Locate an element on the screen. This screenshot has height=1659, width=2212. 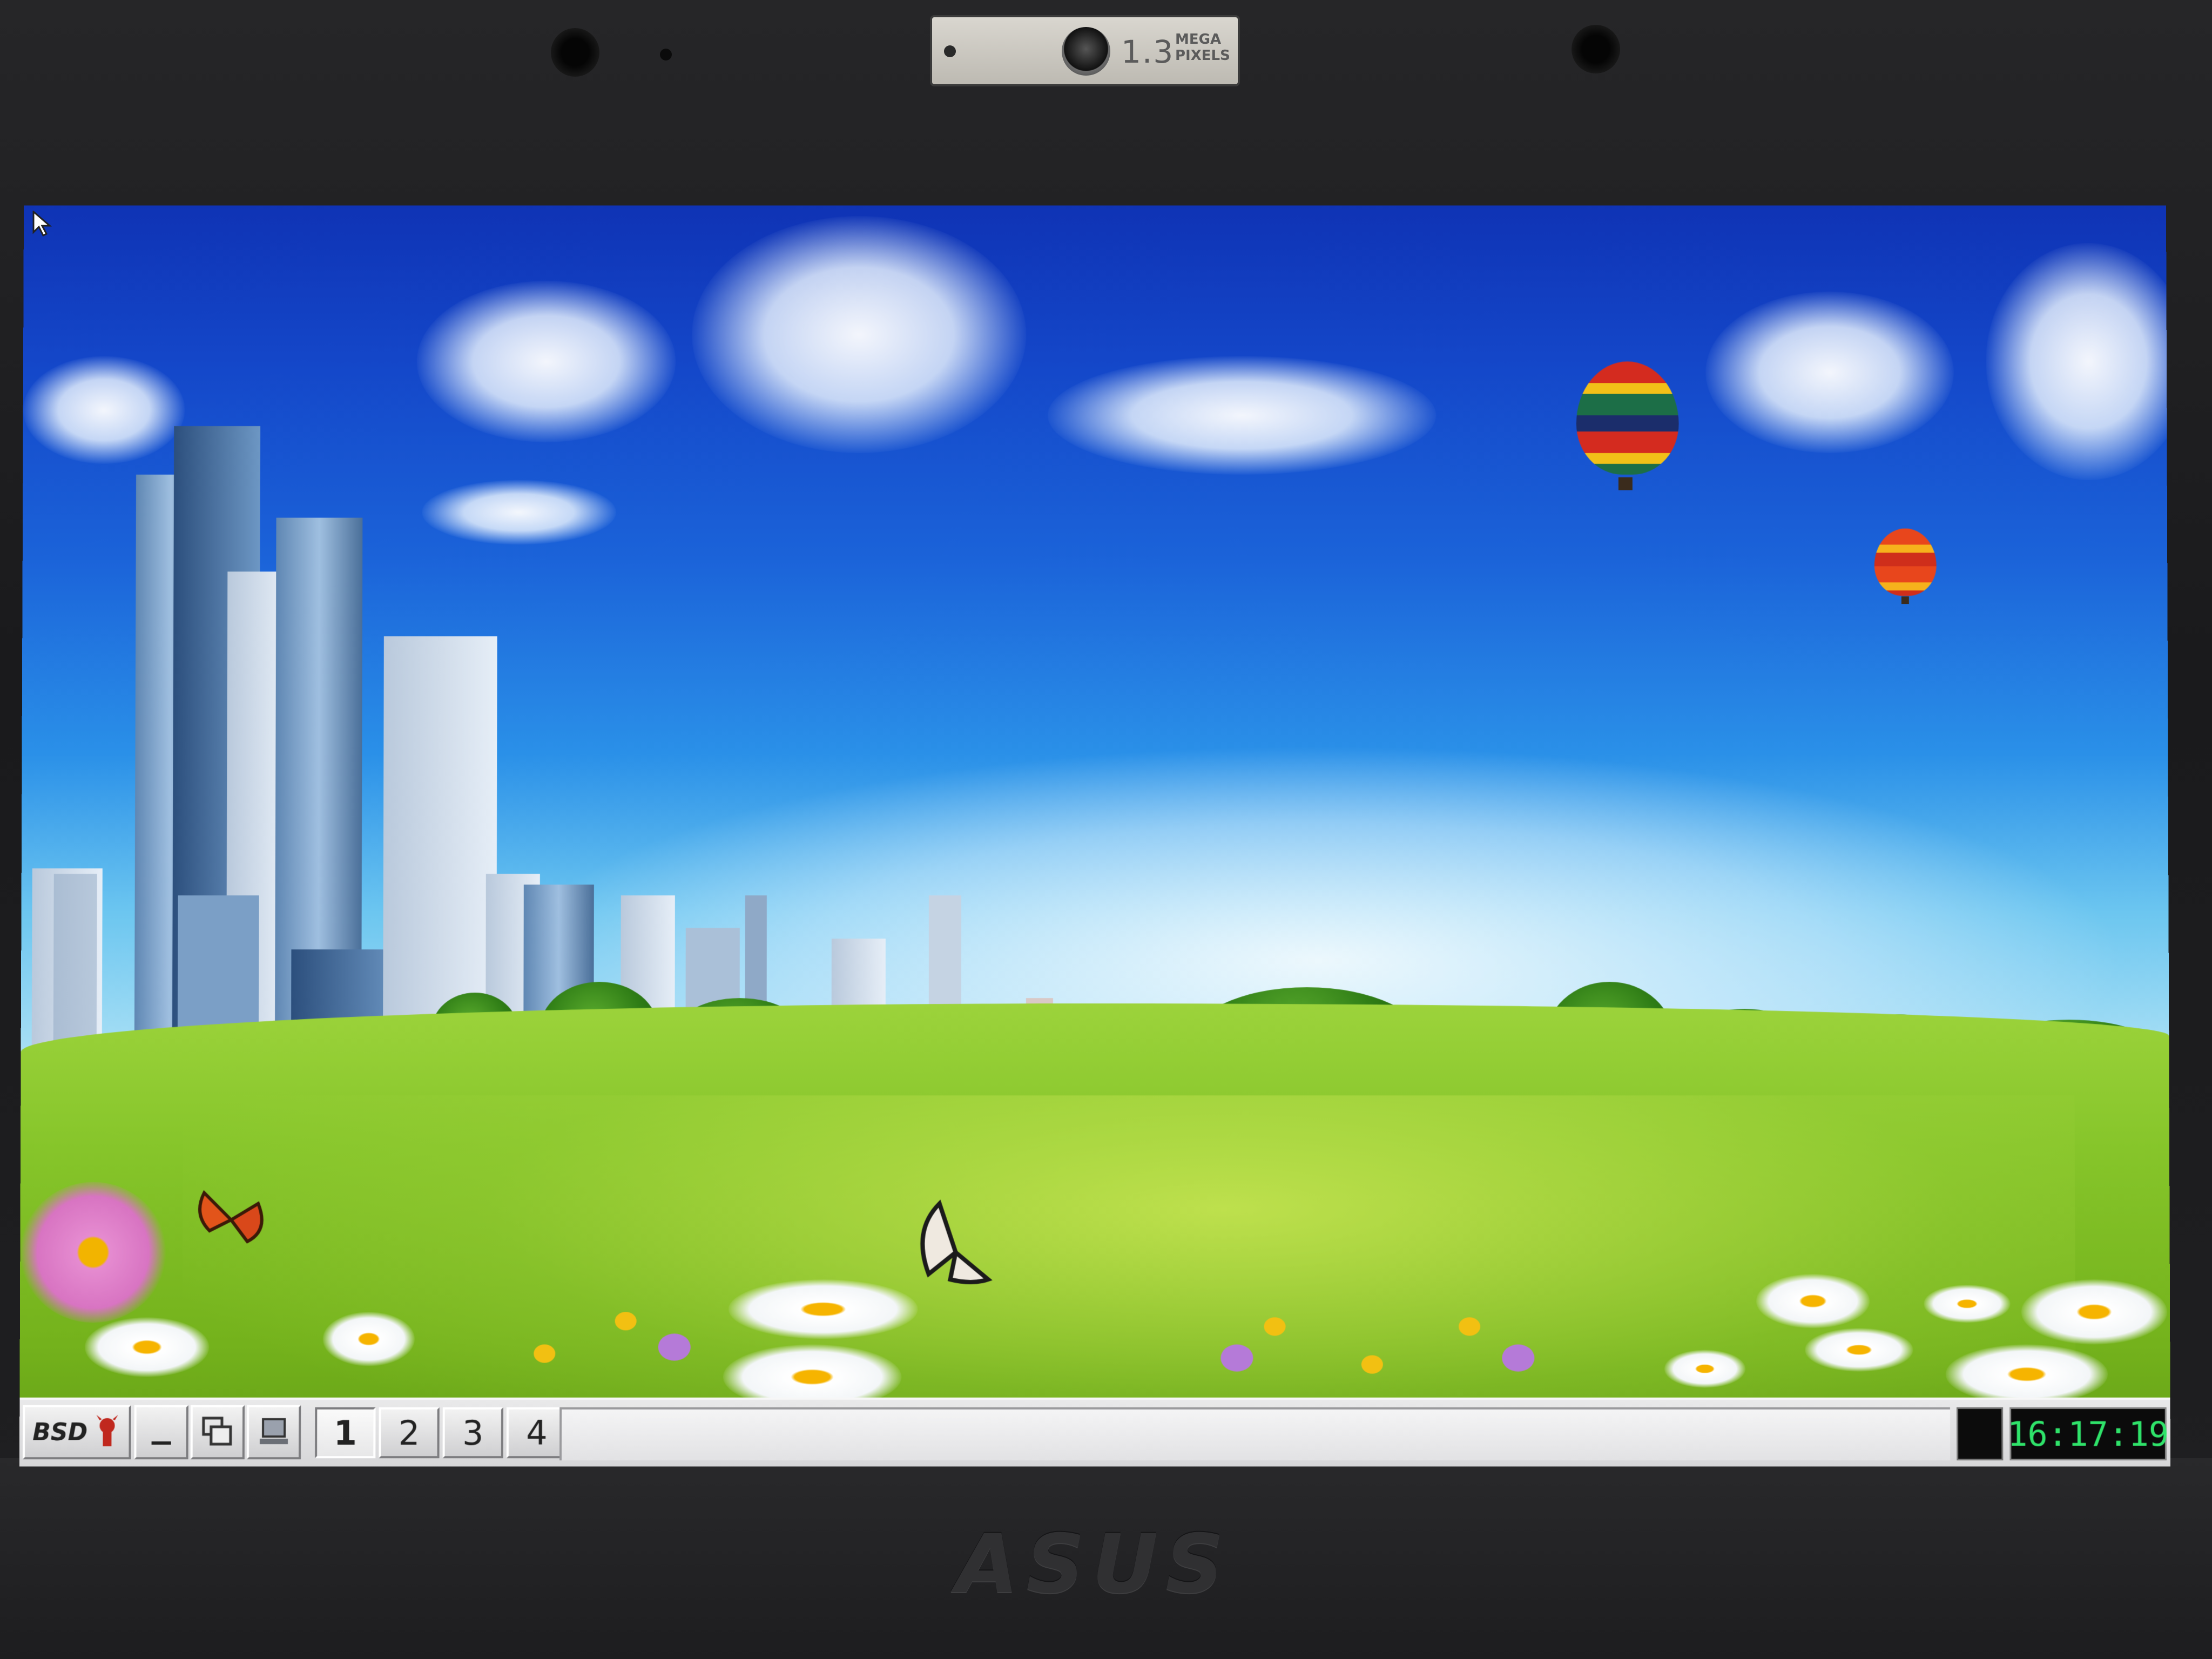
task-list-area is located at coordinates (1255, 1434).